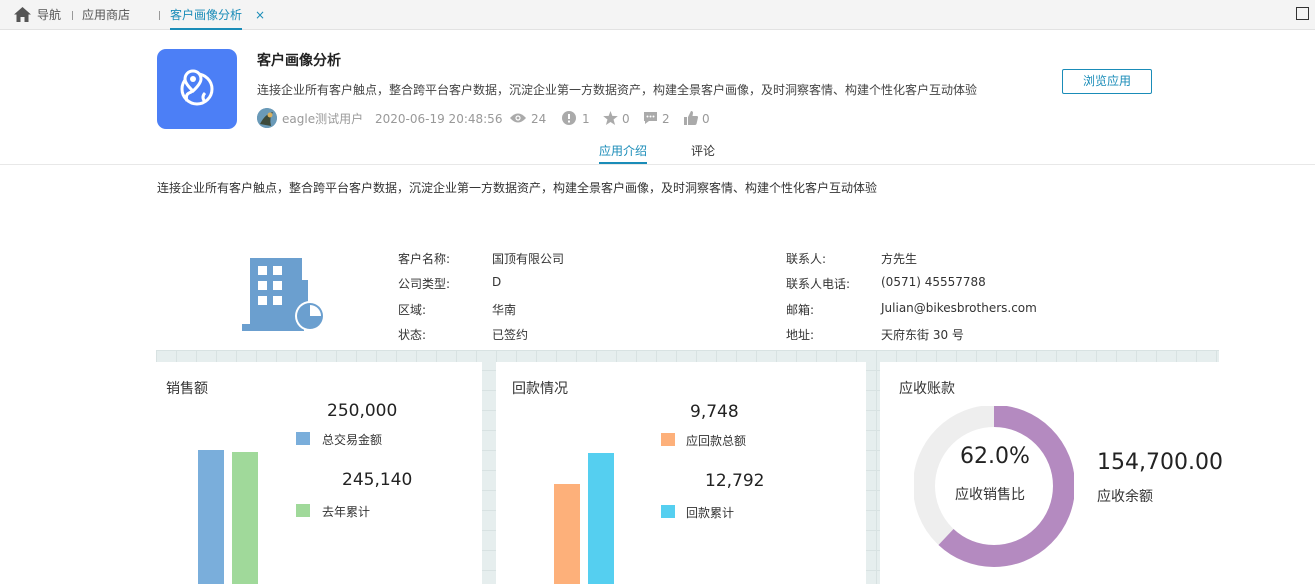  I want to click on tab-comments: 评论, so click(703, 153).